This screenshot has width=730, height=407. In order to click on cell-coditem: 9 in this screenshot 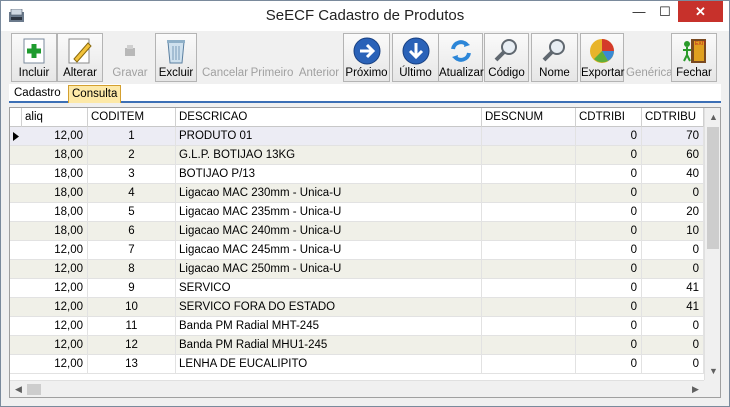, I will do `click(132, 288)`.